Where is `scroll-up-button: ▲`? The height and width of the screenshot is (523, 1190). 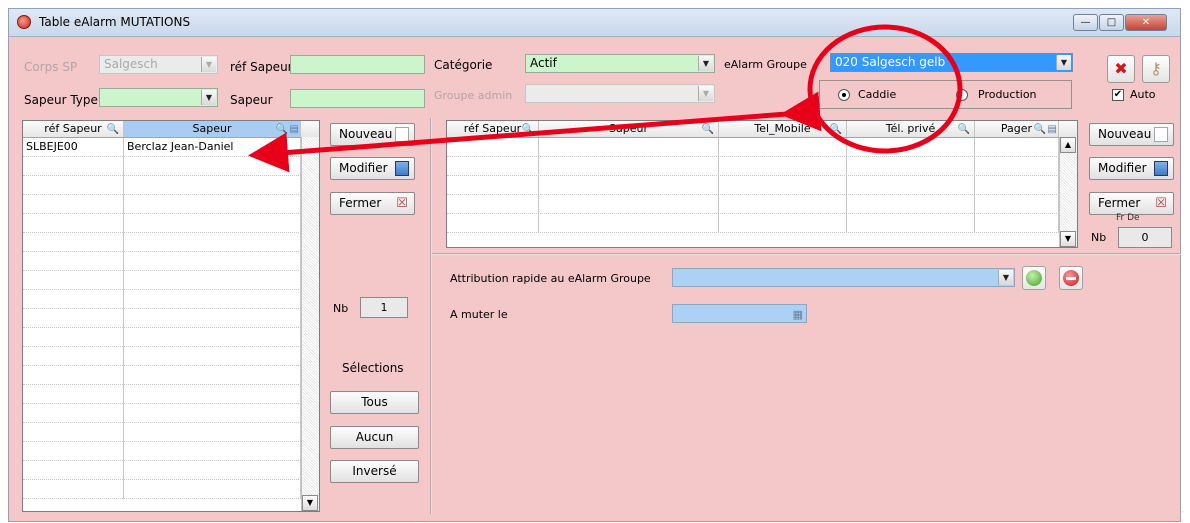
scroll-up-button: ▲ is located at coordinates (1068, 145).